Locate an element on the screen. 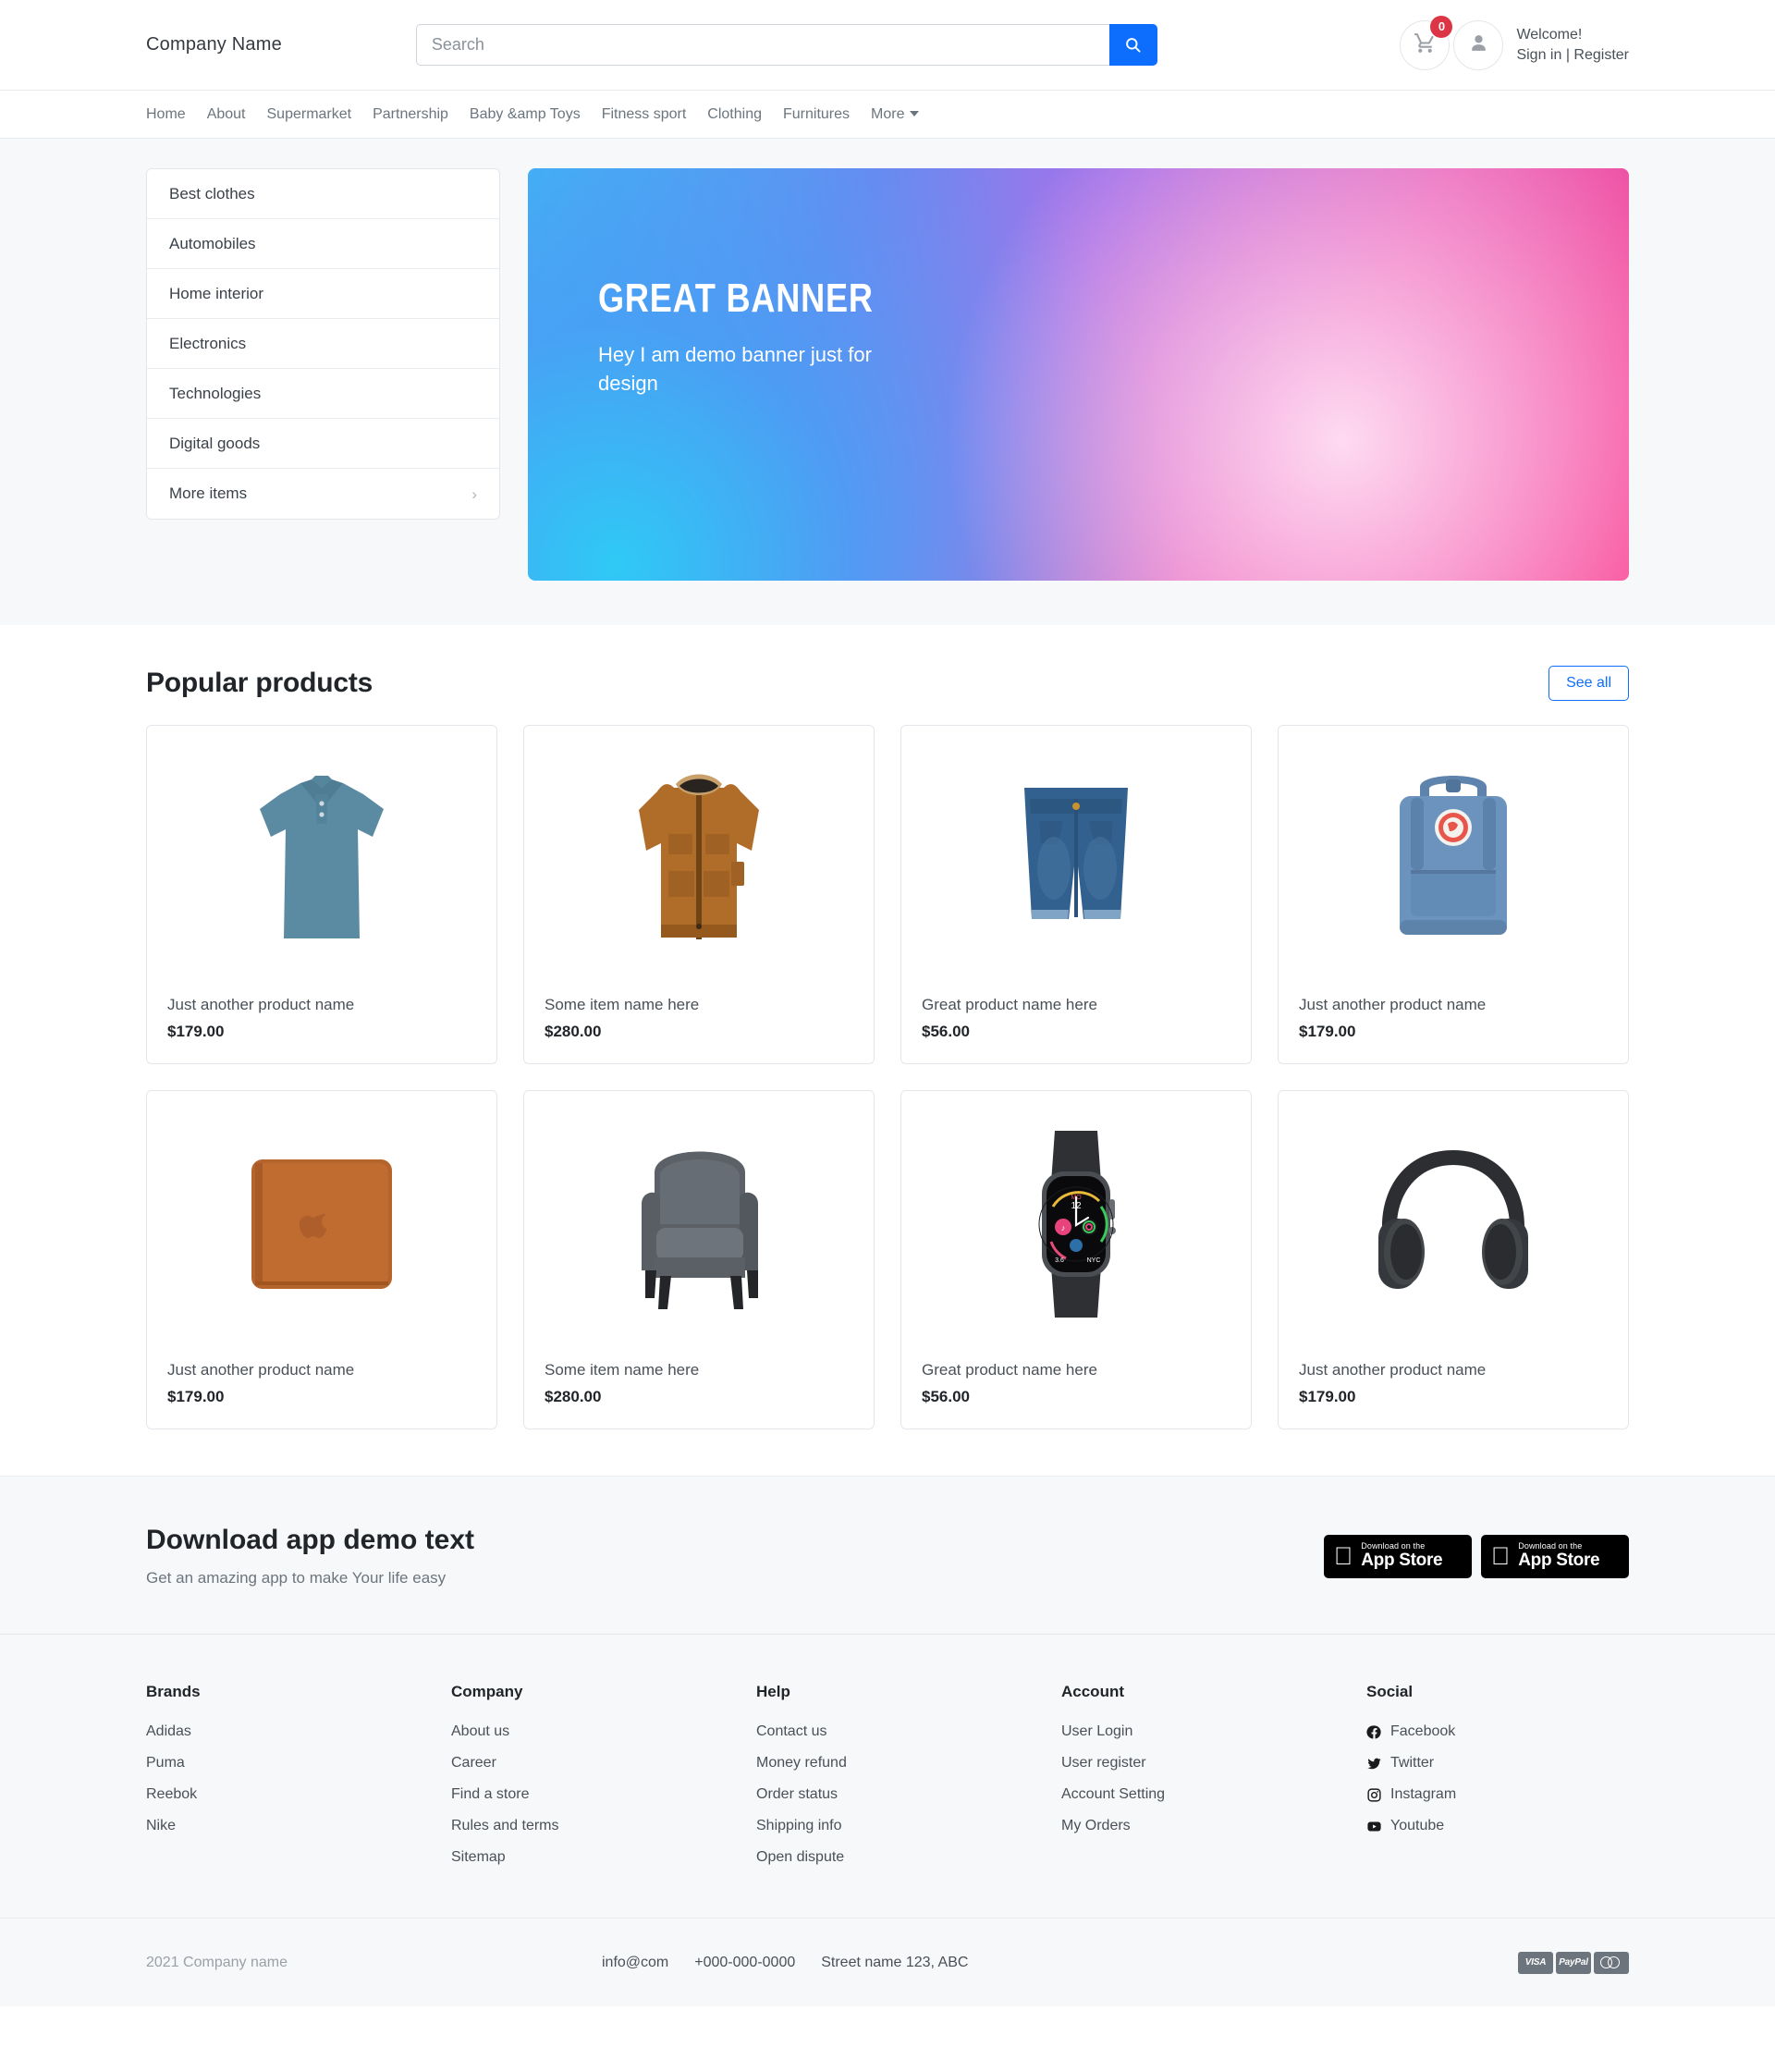  footer-link: User Login is located at coordinates (1213, 1731).